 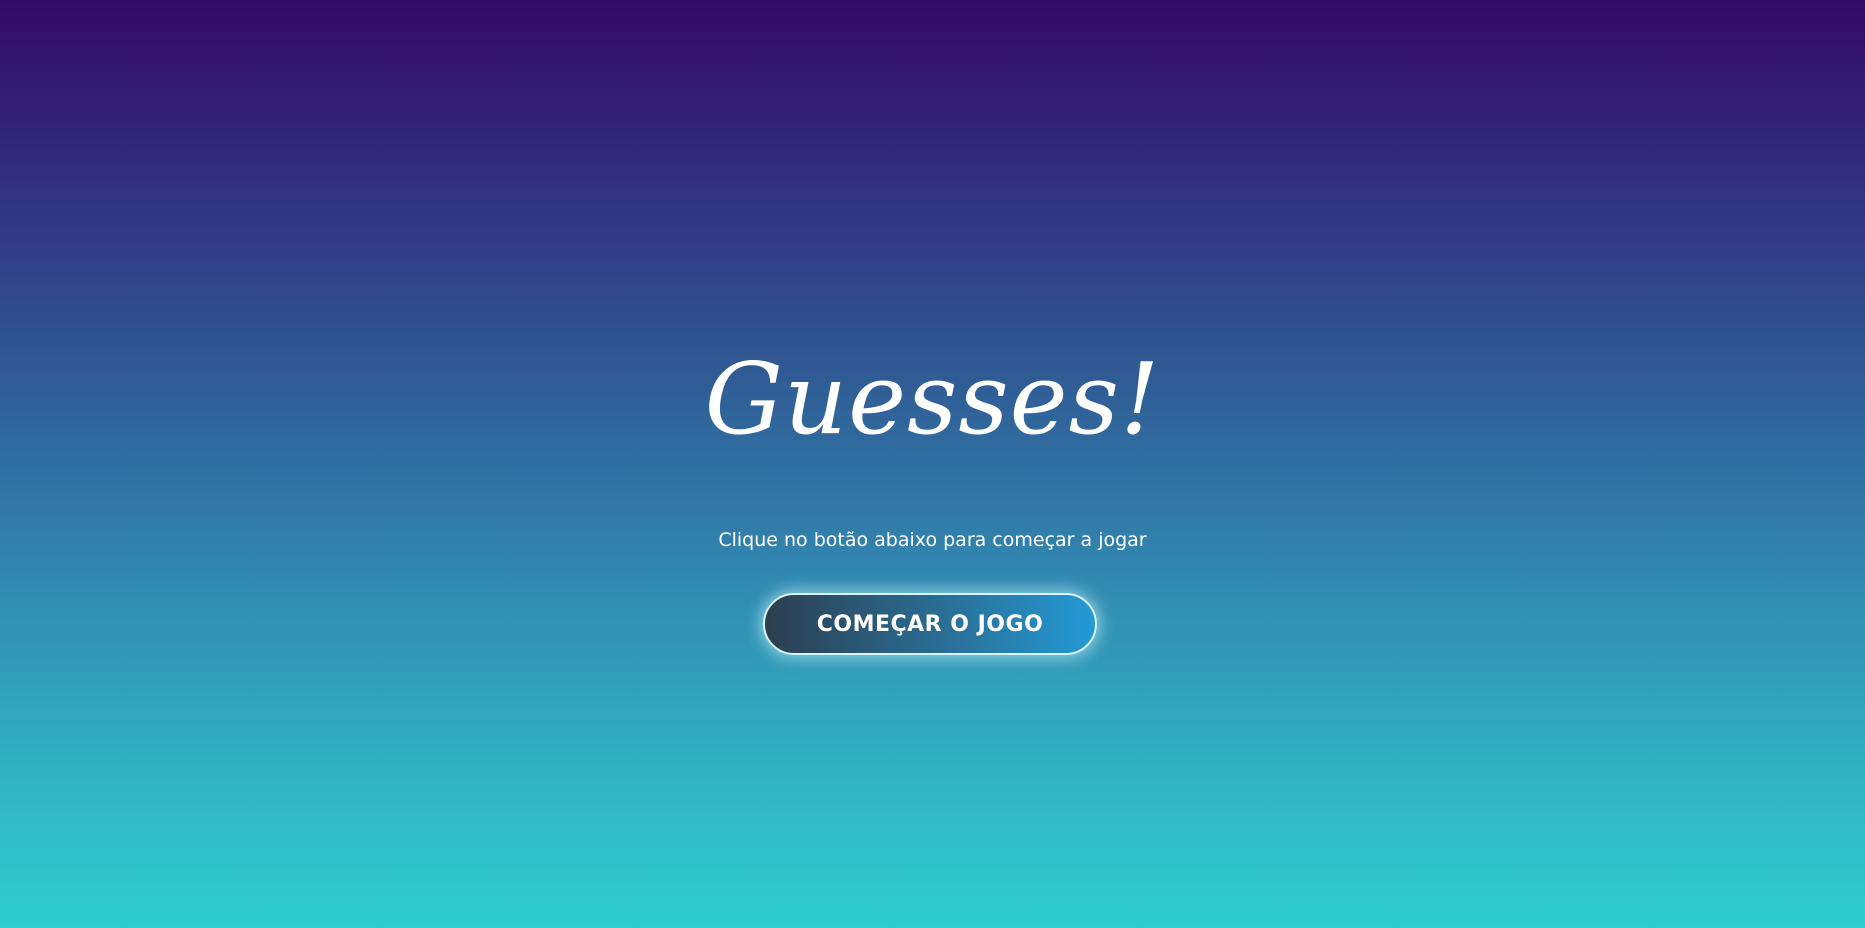 I want to click on start-game-button: COMEÇAR O JOGO, so click(x=930, y=624).